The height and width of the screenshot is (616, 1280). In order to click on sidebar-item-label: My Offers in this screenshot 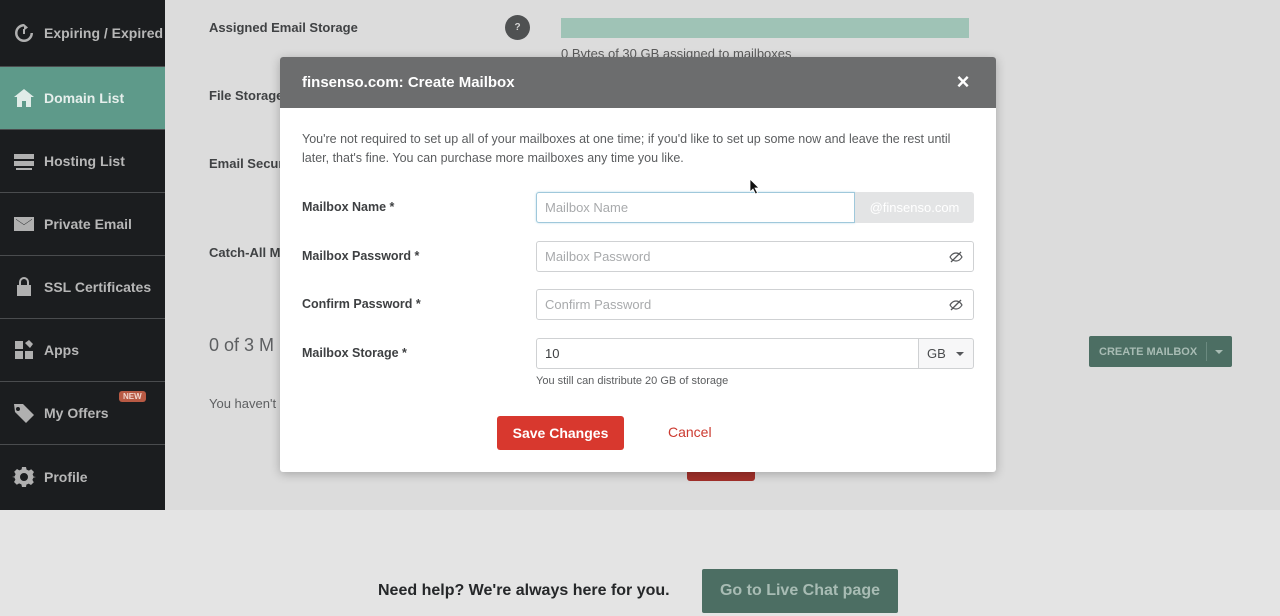, I will do `click(76, 413)`.